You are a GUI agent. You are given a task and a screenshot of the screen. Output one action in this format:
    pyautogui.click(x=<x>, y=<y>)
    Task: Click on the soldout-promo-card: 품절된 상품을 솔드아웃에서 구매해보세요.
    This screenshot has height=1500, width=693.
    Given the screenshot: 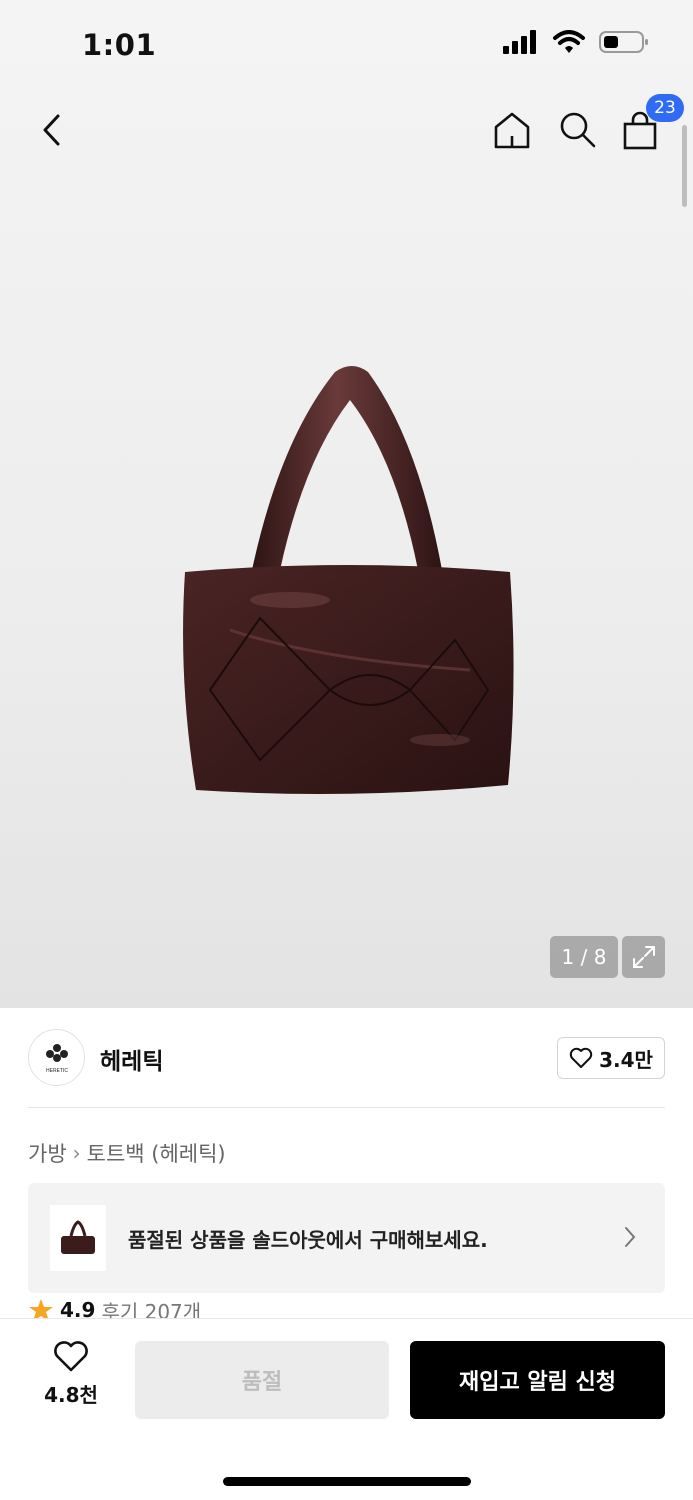 What is the action you would take?
    pyautogui.click(x=346, y=1238)
    